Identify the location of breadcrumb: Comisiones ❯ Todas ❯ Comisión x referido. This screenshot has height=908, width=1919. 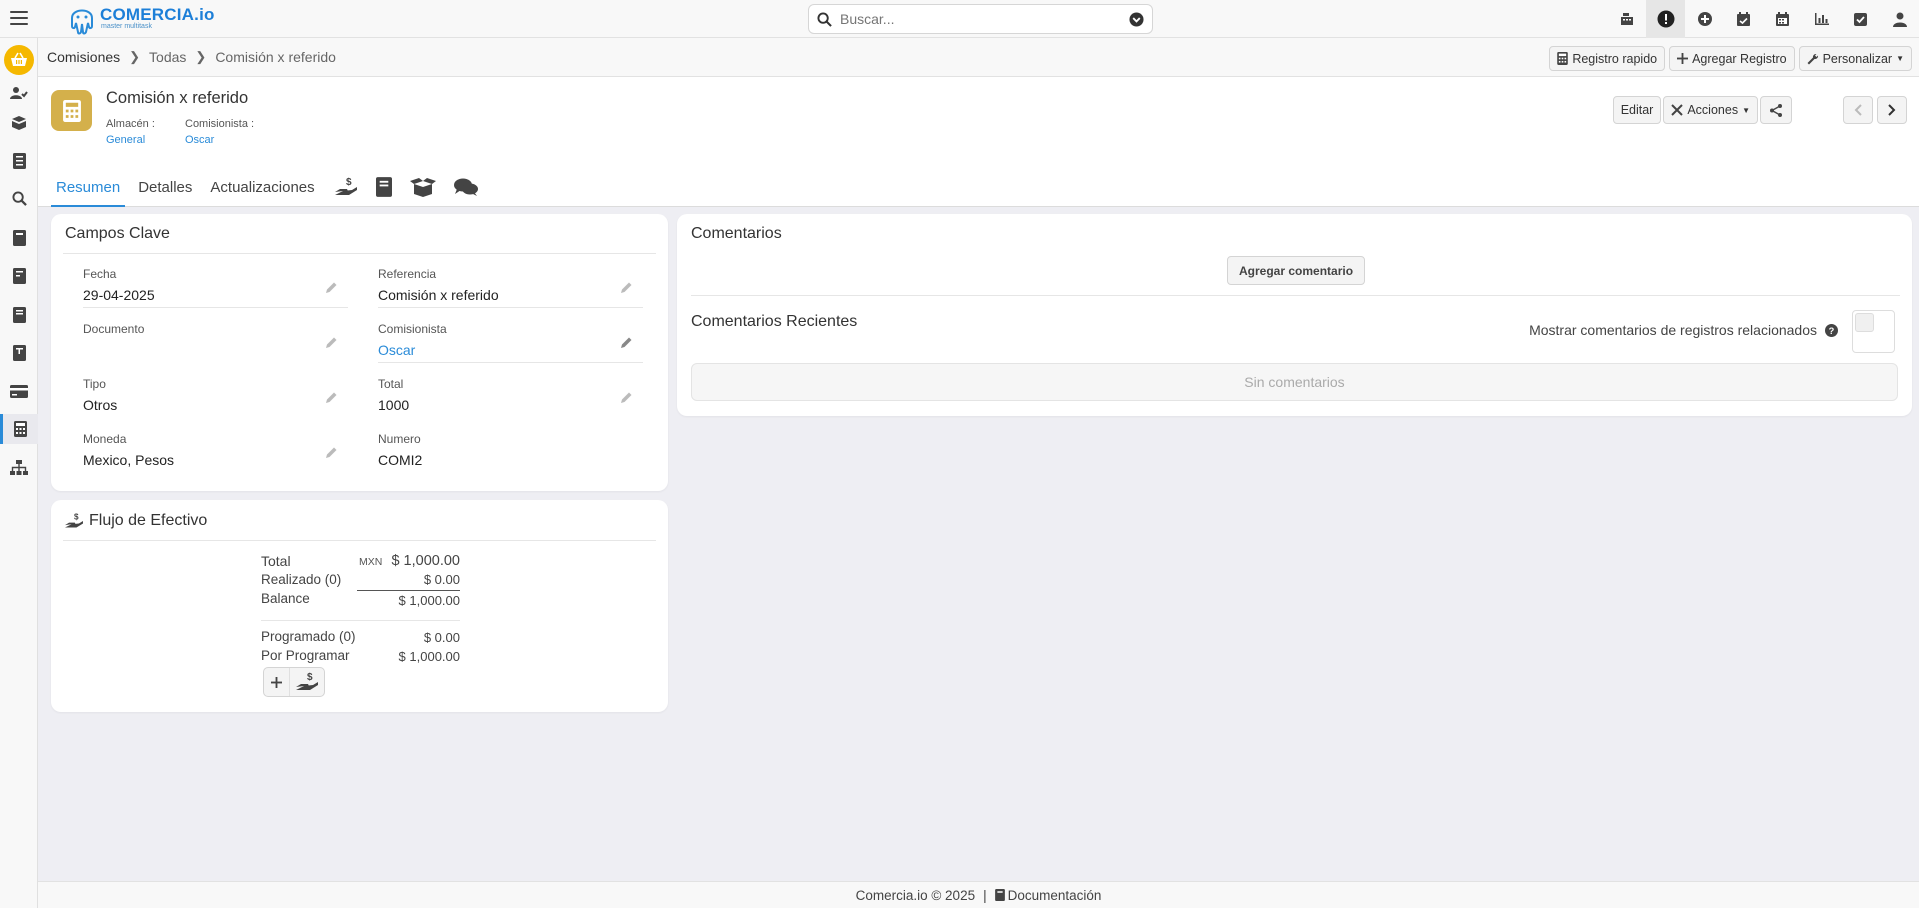
(191, 57).